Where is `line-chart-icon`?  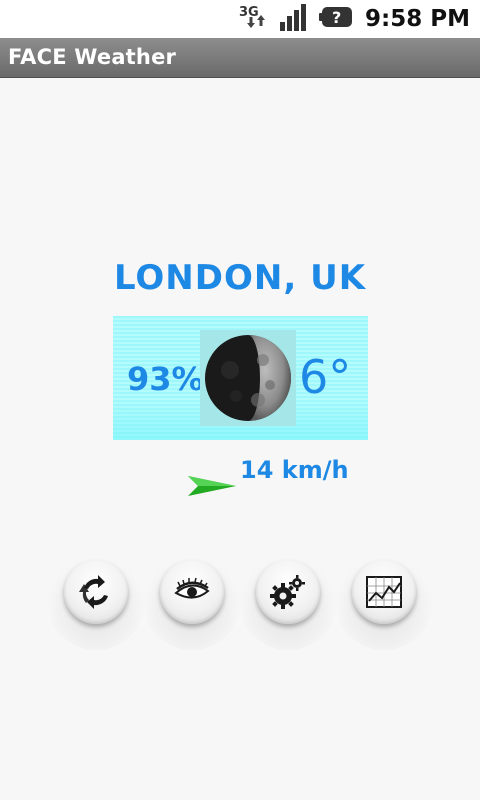
line-chart-icon is located at coordinates (384, 592).